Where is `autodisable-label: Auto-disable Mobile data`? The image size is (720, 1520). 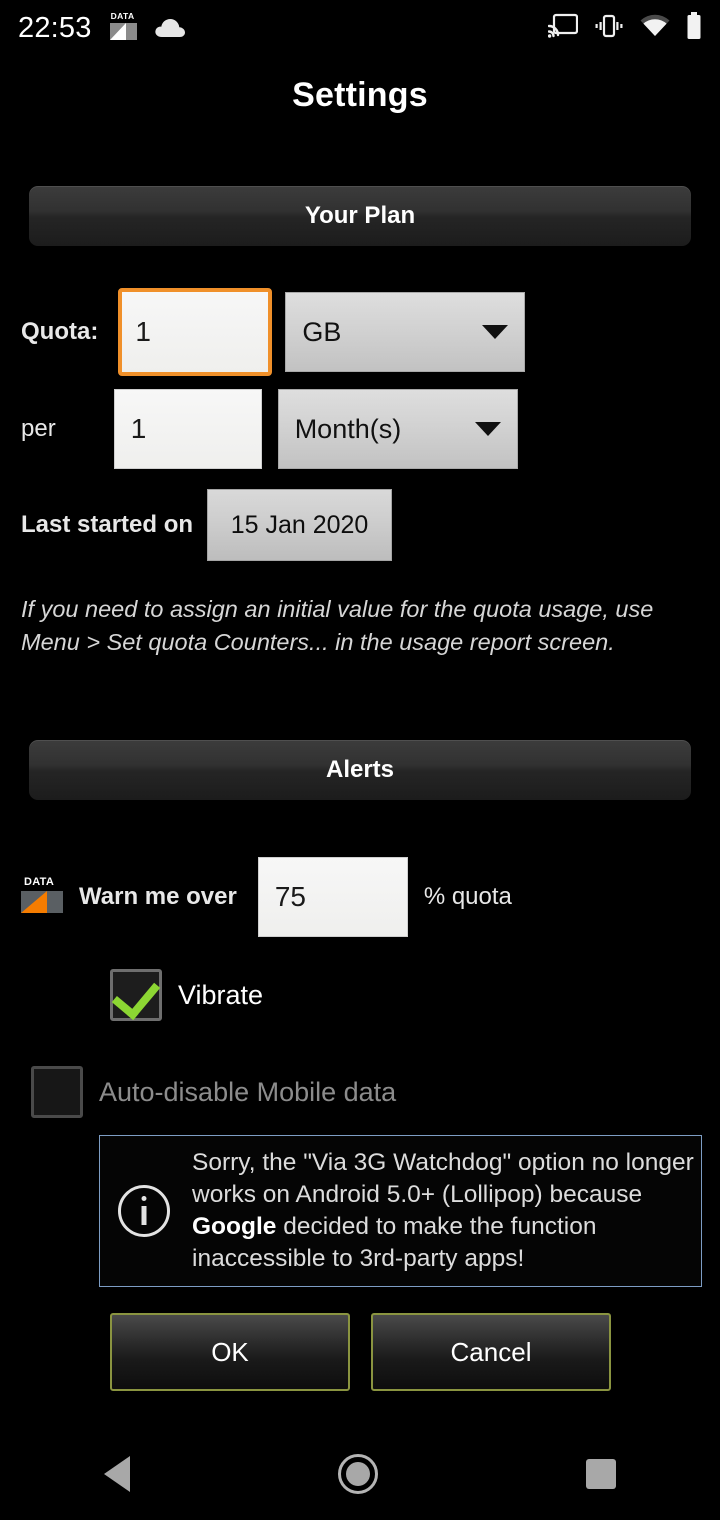 autodisable-label: Auto-disable Mobile data is located at coordinates (248, 1091).